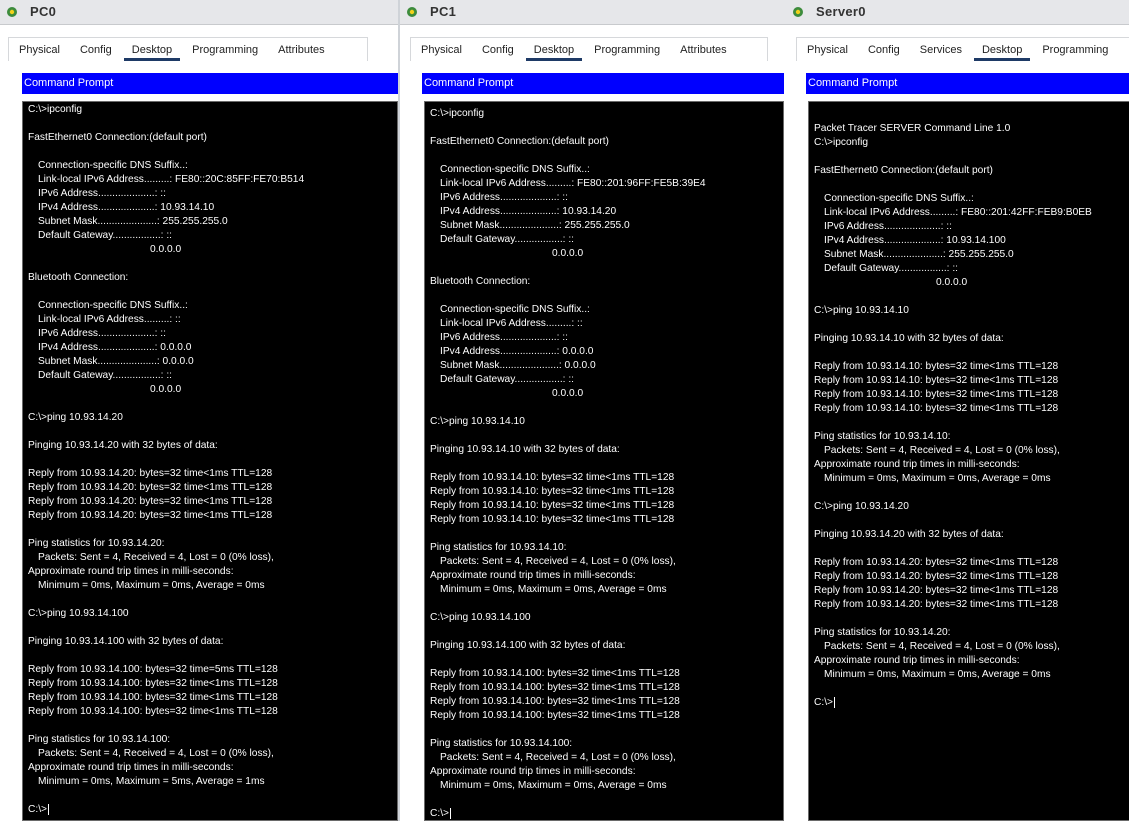 The image size is (1129, 821). I want to click on server0-titlebar: Server0, so click(957, 12).